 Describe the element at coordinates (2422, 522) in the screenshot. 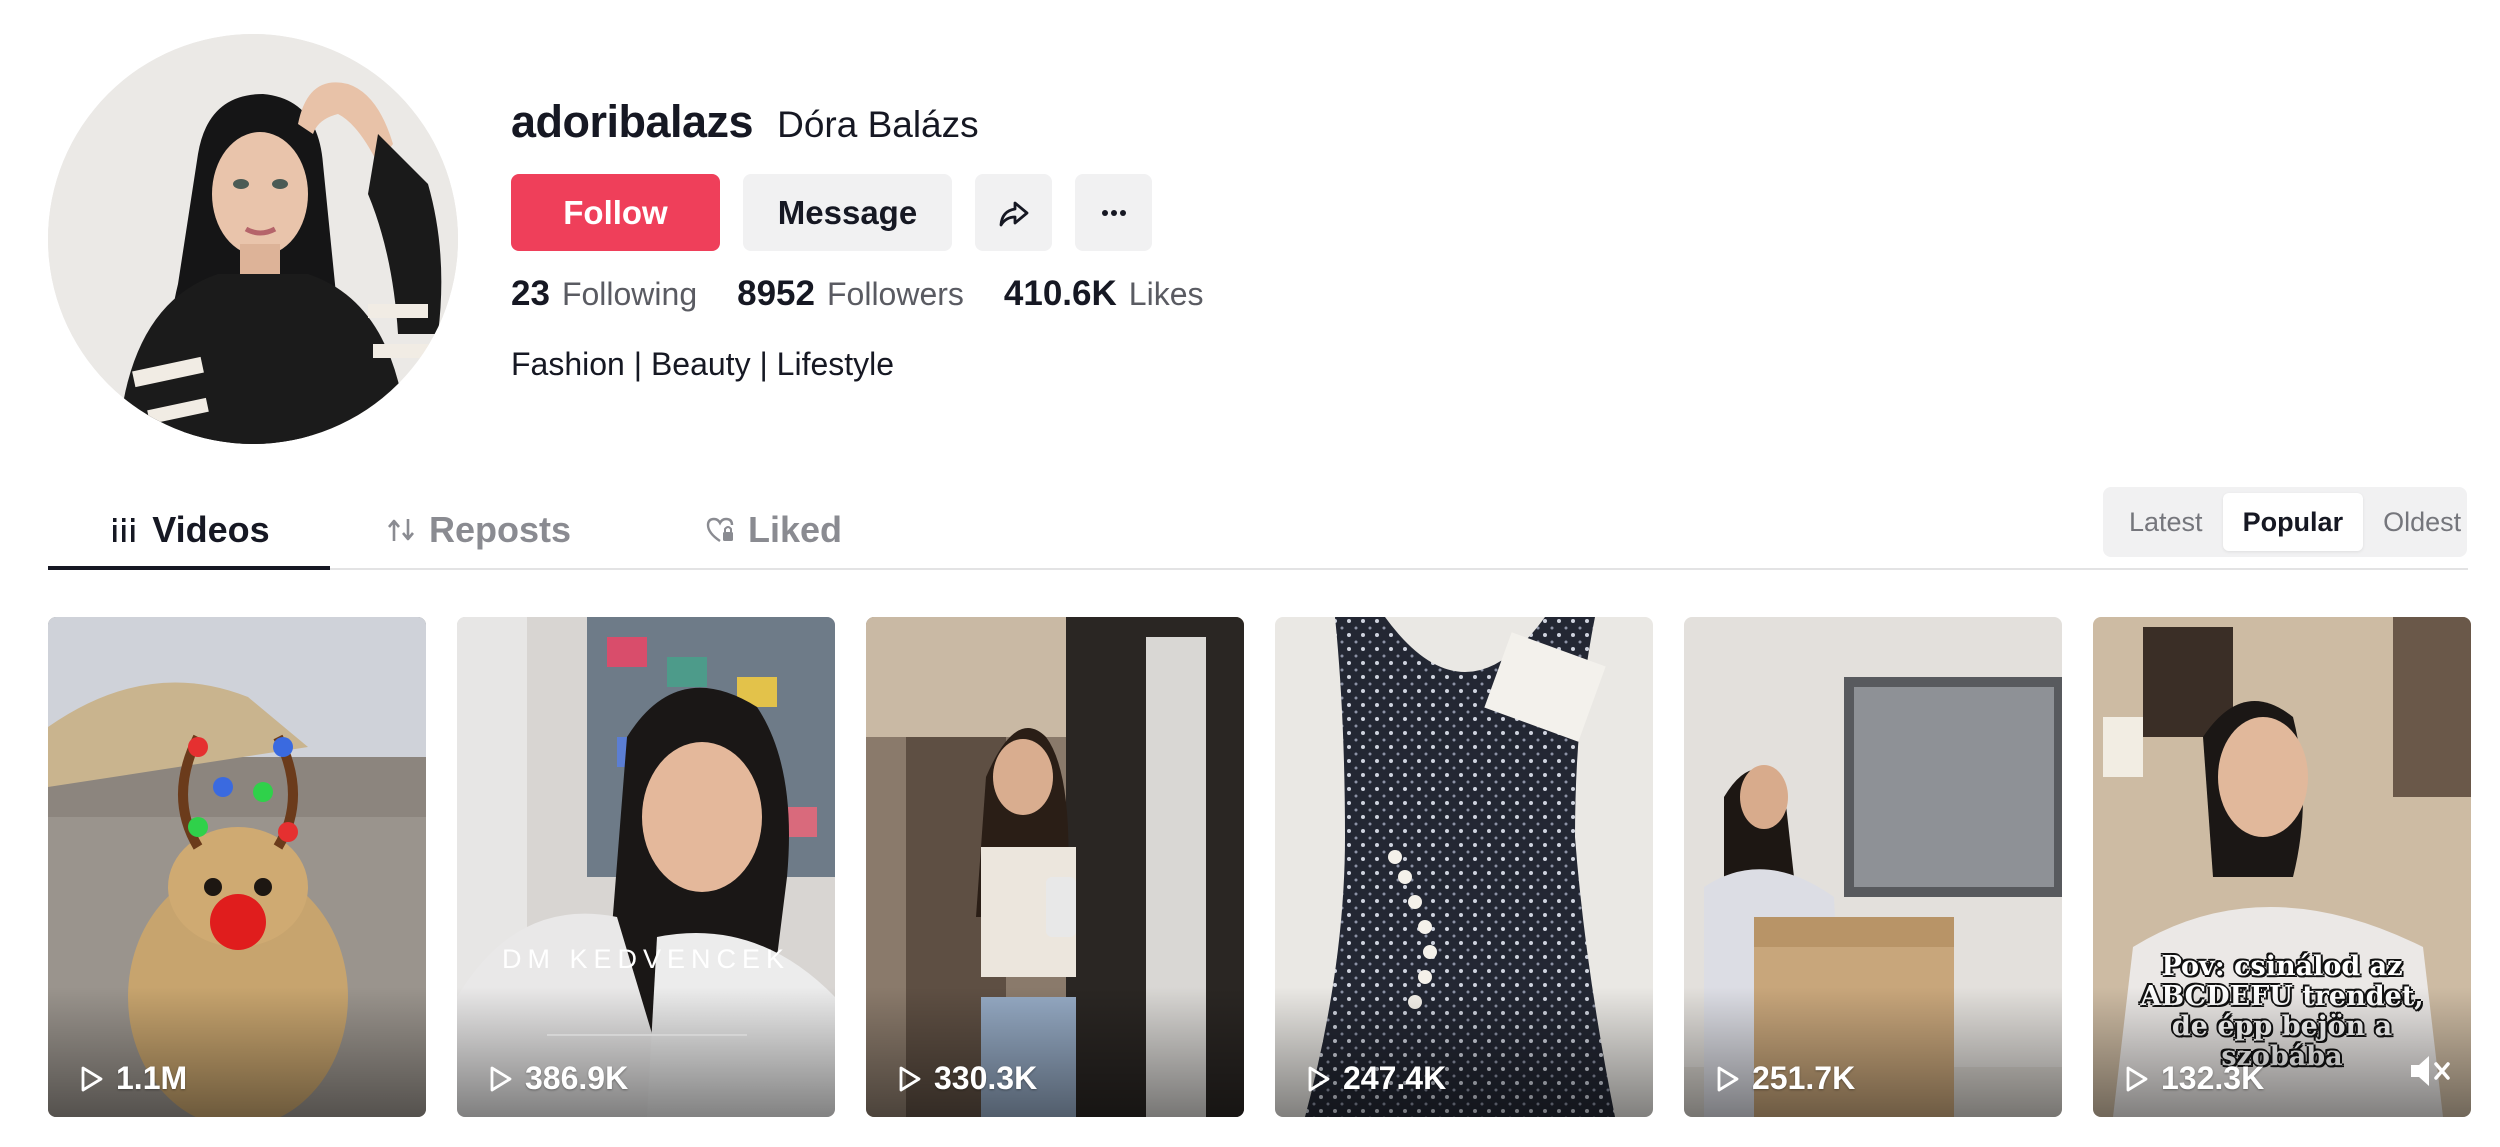

I see `sort-oldest: Oldest` at that location.